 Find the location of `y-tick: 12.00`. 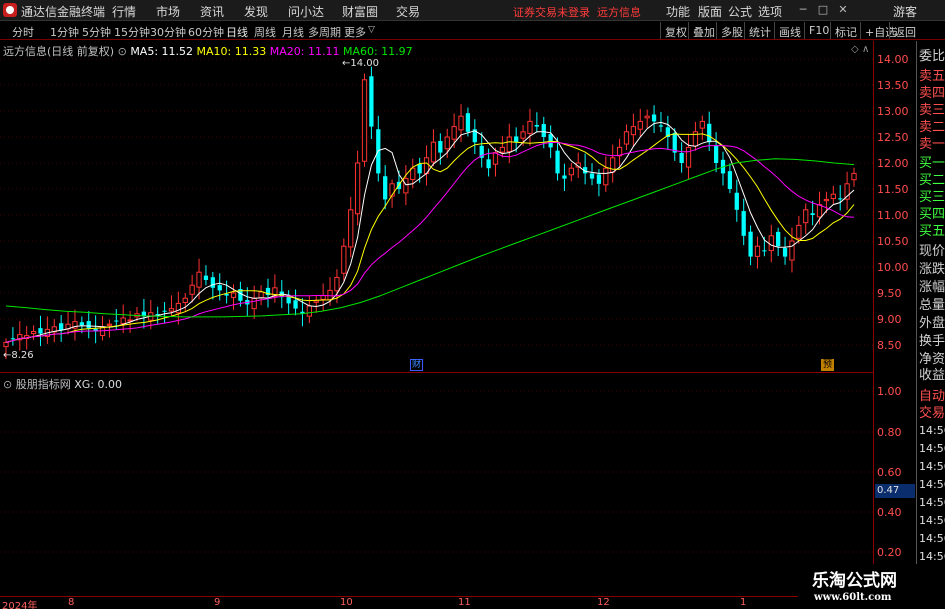

y-tick: 12.00 is located at coordinates (893, 163).